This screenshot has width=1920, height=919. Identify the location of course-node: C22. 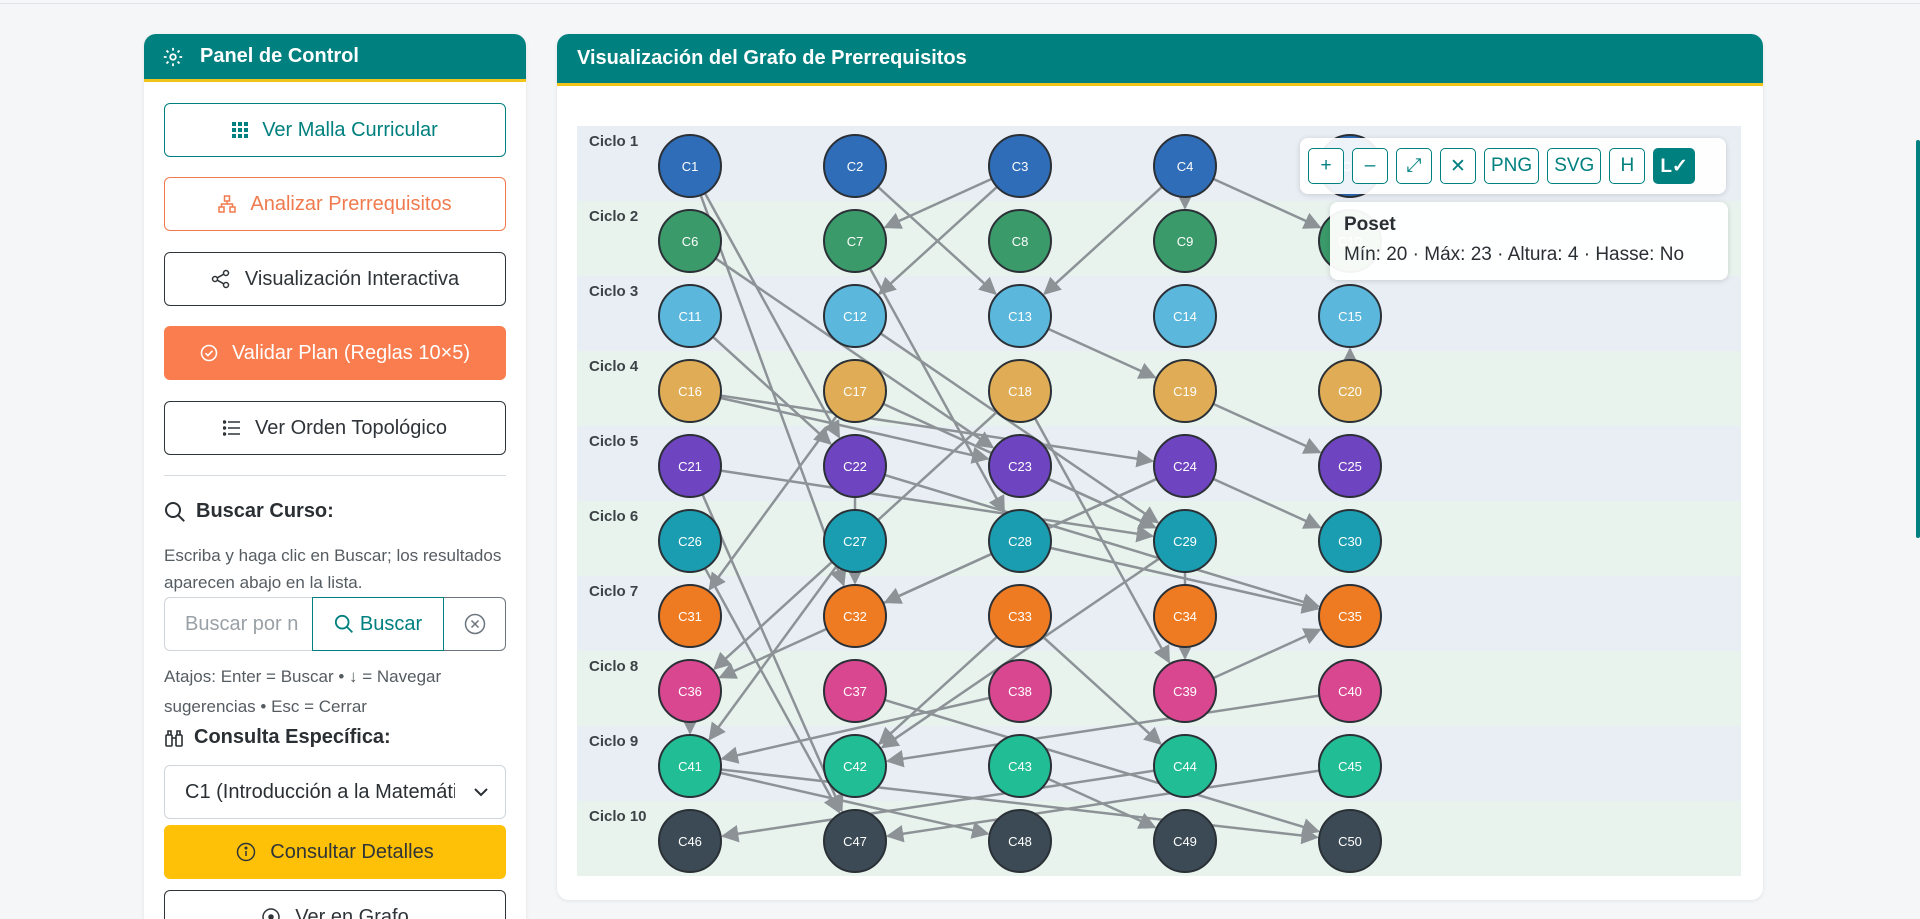
(855, 466).